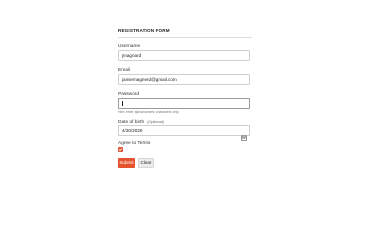 This screenshot has width=370, height=240. Describe the element at coordinates (132, 55) in the screenshot. I see `username-value: jmagnard` at that location.